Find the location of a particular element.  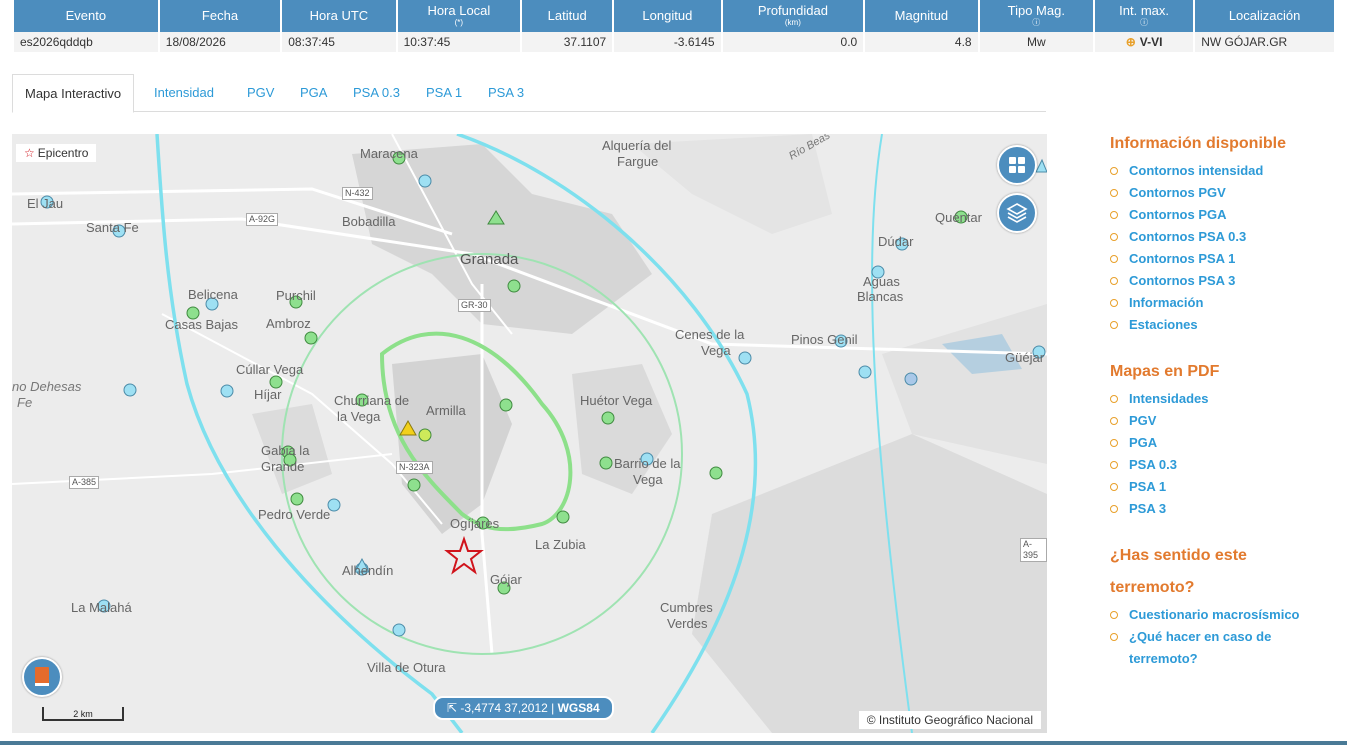

book-button is located at coordinates (42, 677).